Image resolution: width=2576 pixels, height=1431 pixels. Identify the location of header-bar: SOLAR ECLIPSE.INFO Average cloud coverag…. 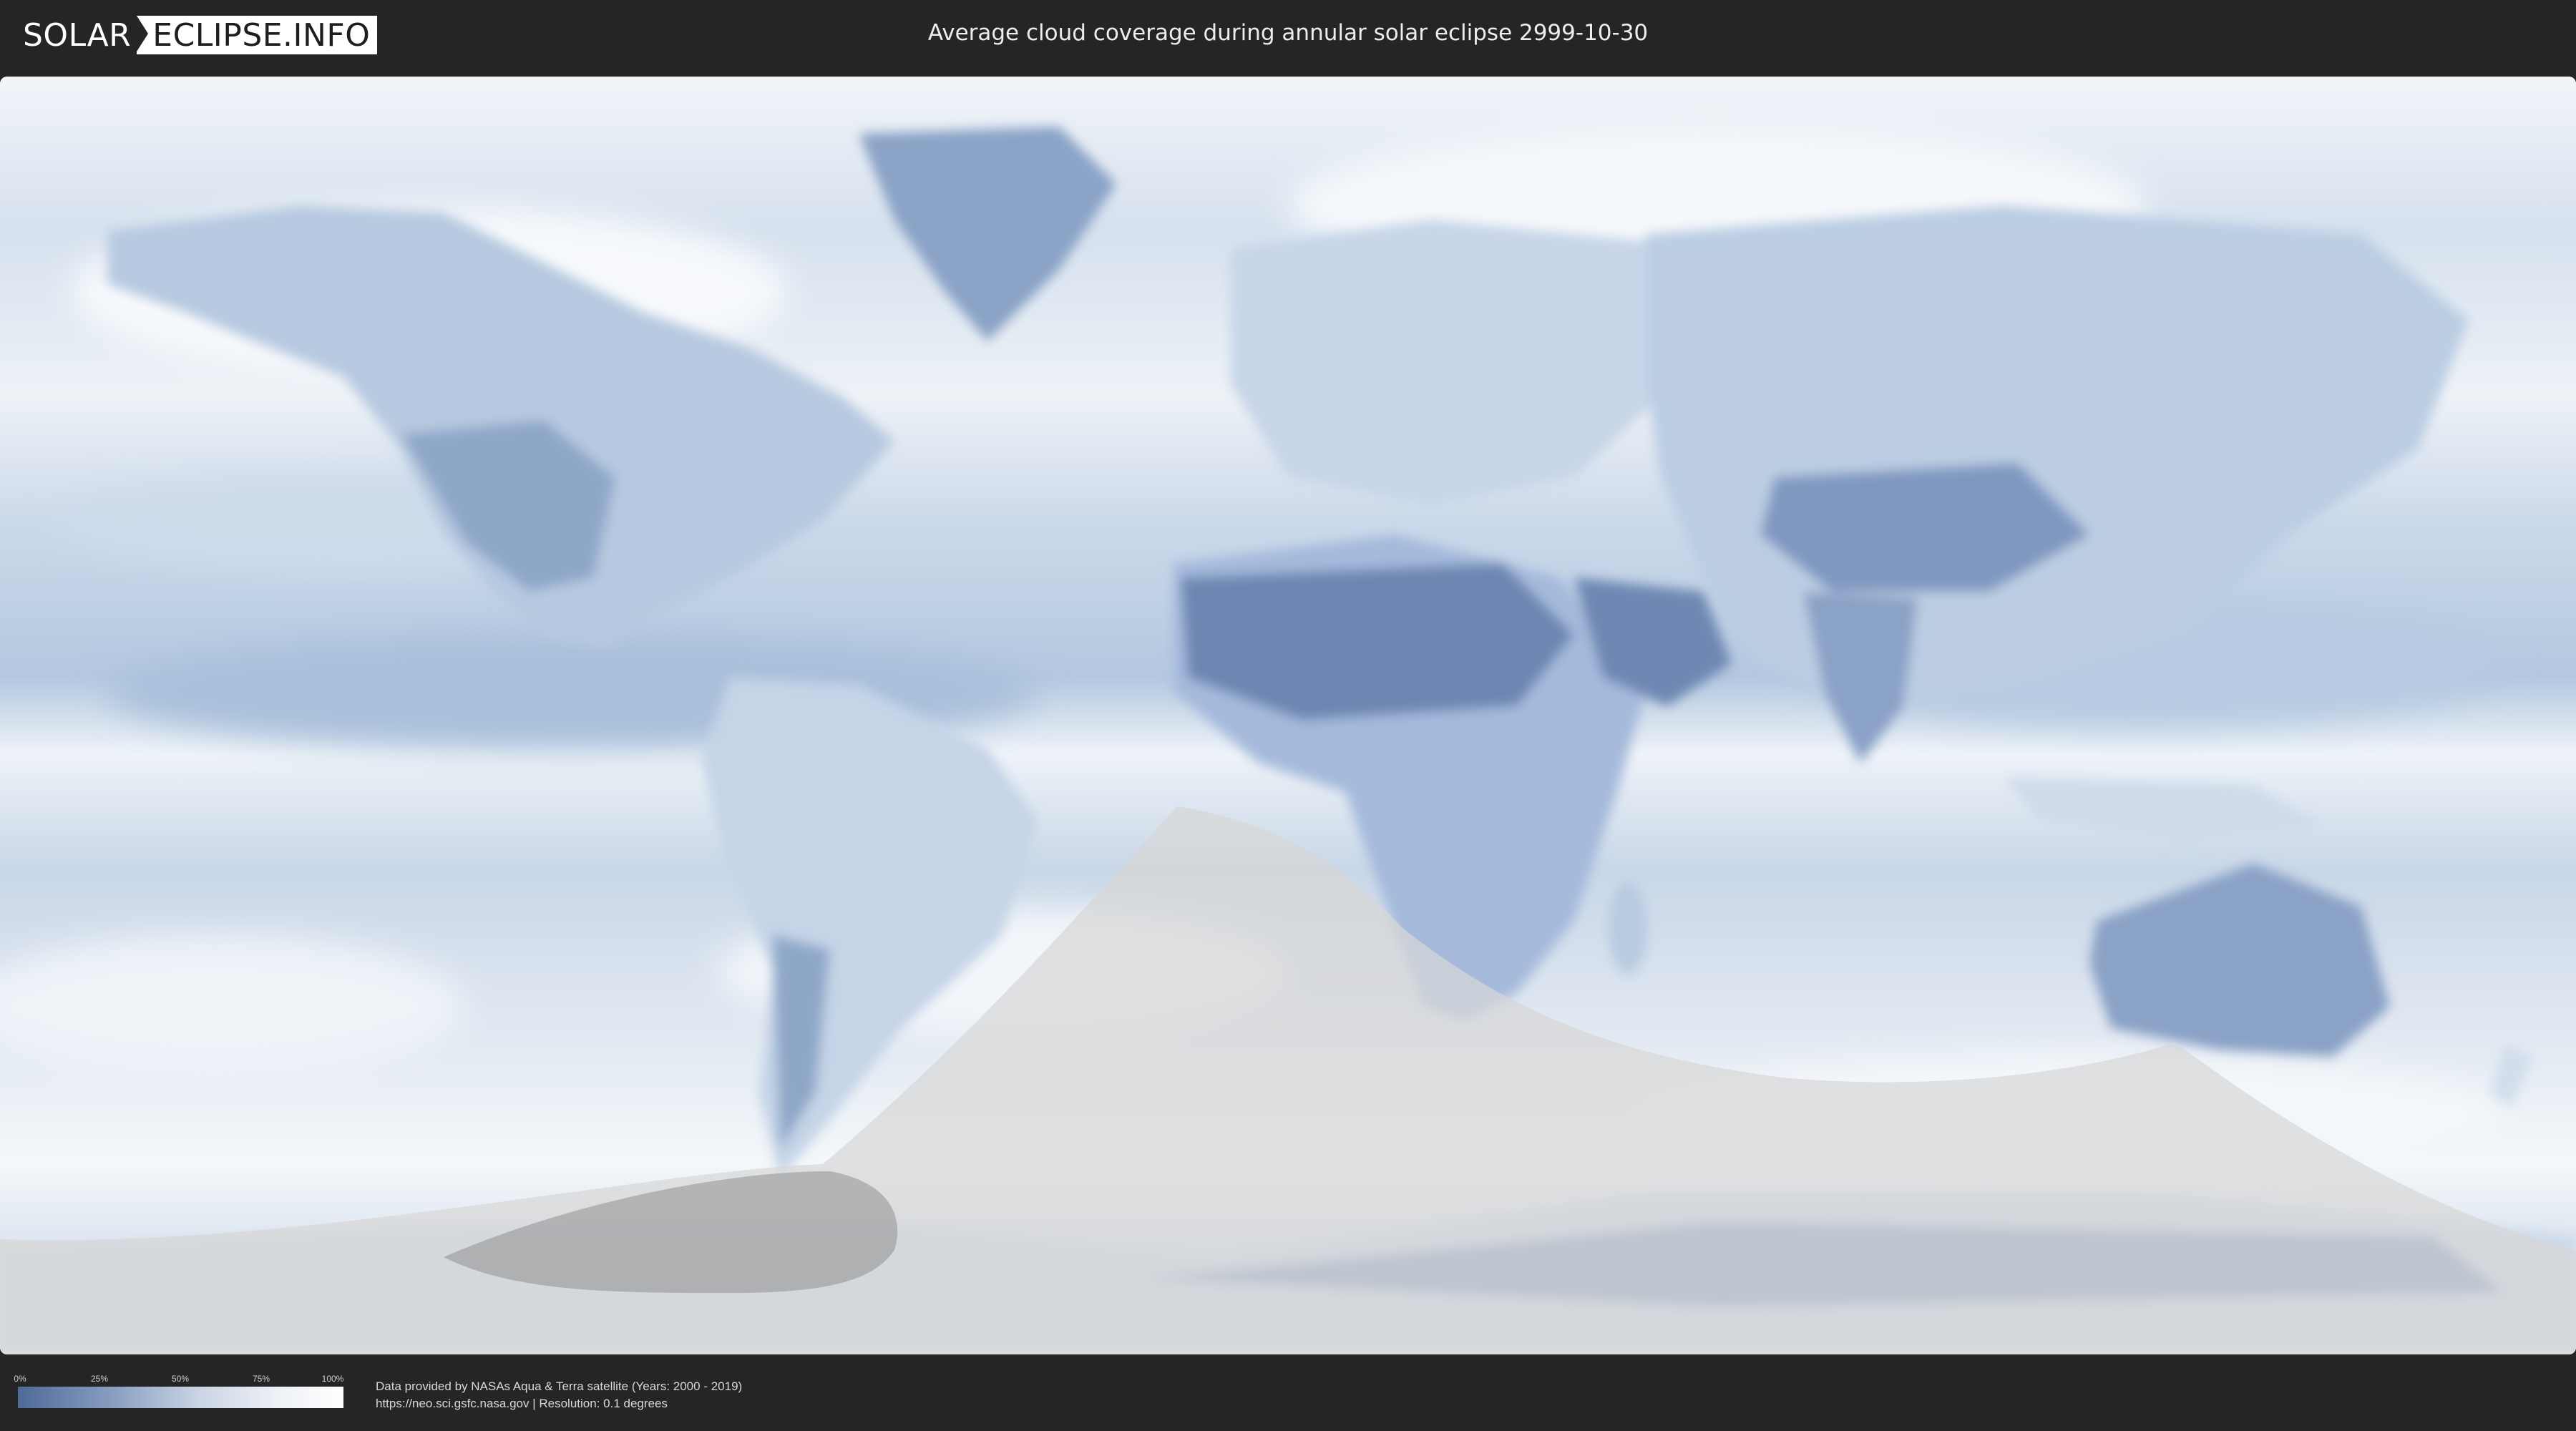
(1288, 36).